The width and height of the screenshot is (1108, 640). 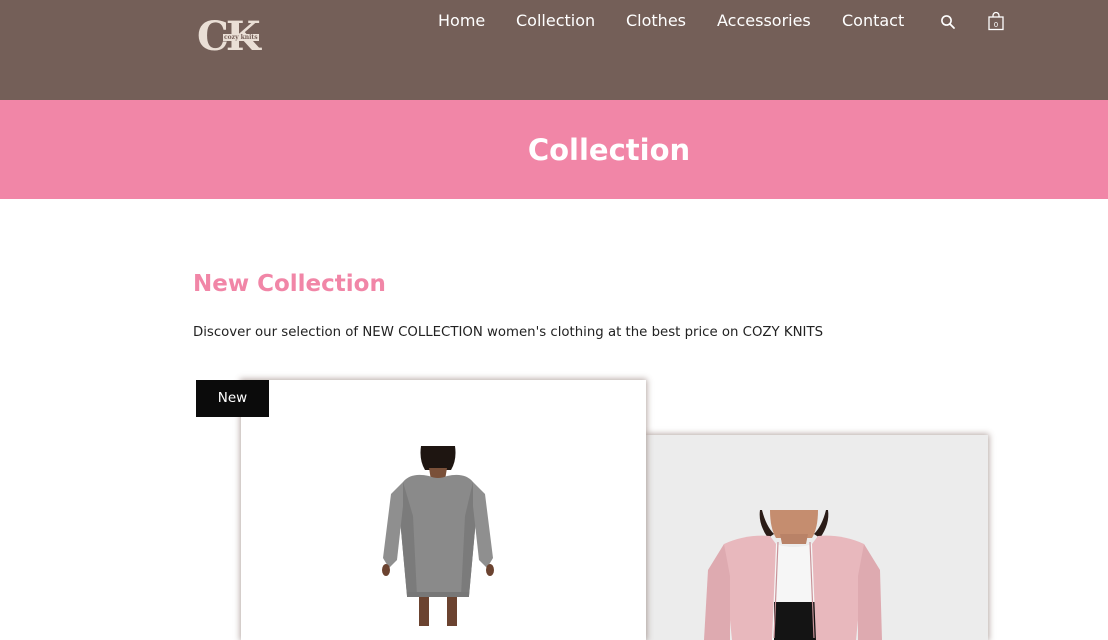 I want to click on site-logo: CK cozy knits, so click(x=239, y=37).